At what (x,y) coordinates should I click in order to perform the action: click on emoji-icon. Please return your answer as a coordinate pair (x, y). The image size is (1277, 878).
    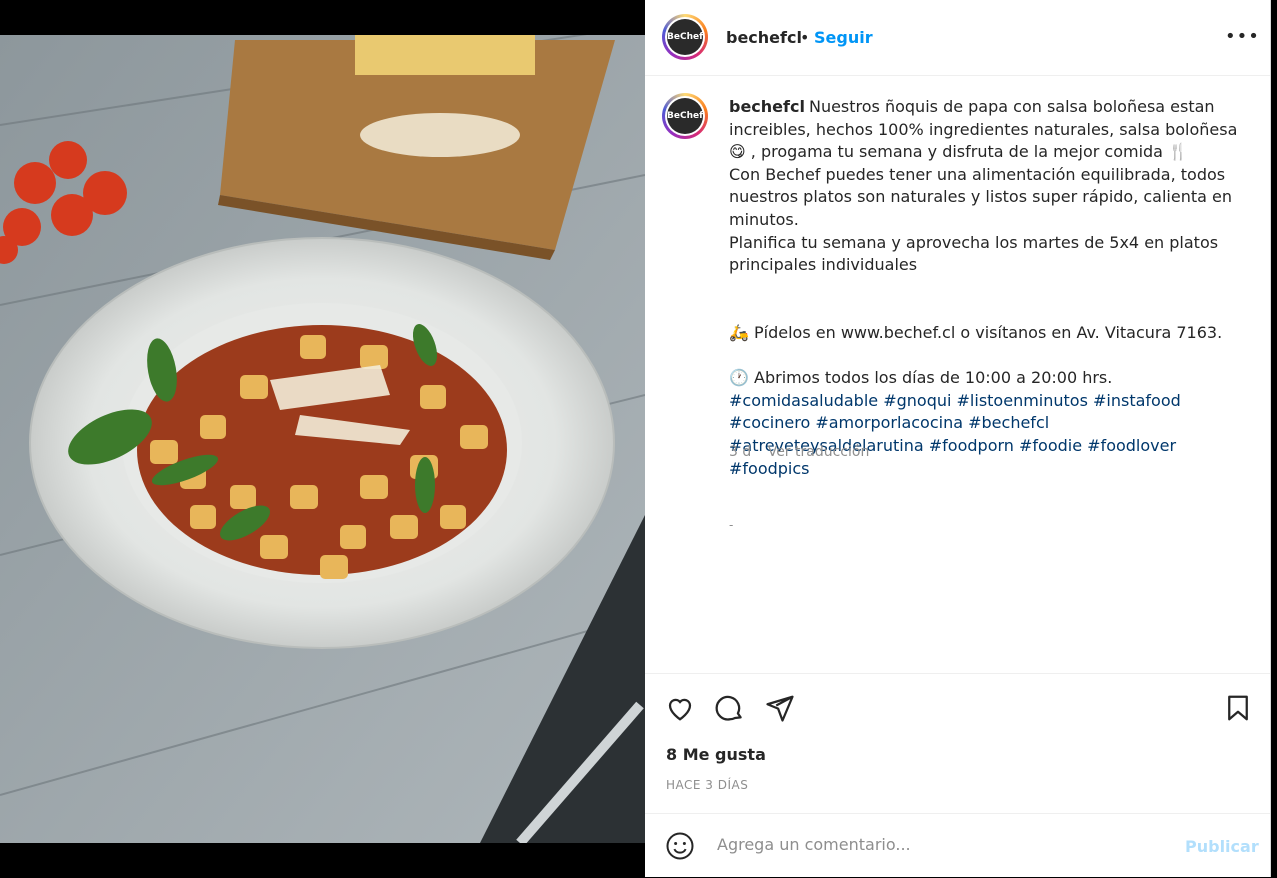
    Looking at the image, I should click on (680, 846).